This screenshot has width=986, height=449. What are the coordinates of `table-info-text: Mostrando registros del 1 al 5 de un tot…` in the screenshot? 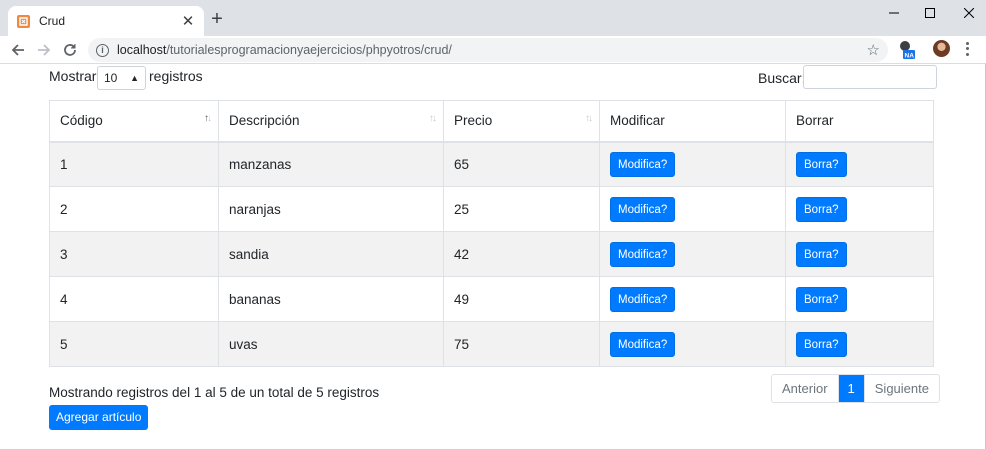 It's located at (214, 392).